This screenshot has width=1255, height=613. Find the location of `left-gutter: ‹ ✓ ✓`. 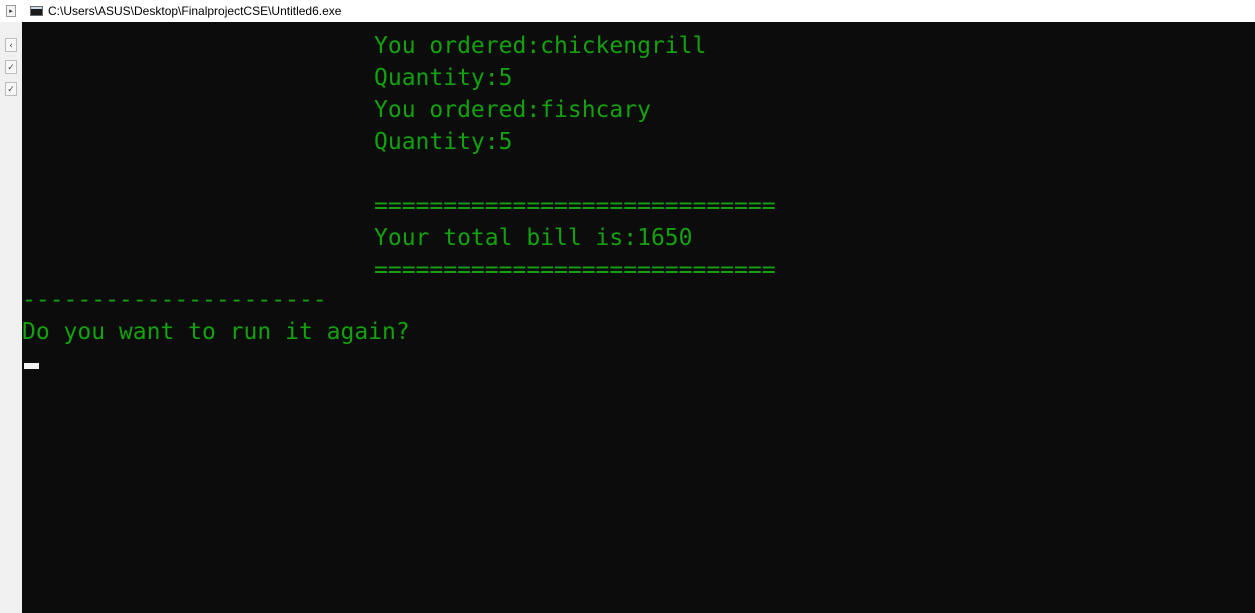

left-gutter: ‹ ✓ ✓ is located at coordinates (11, 306).